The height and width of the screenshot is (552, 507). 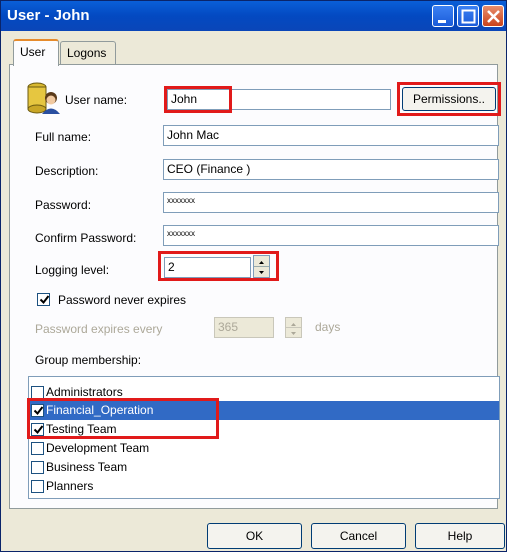 What do you see at coordinates (207, 267) in the screenshot?
I see `logging-level-input: 2` at bounding box center [207, 267].